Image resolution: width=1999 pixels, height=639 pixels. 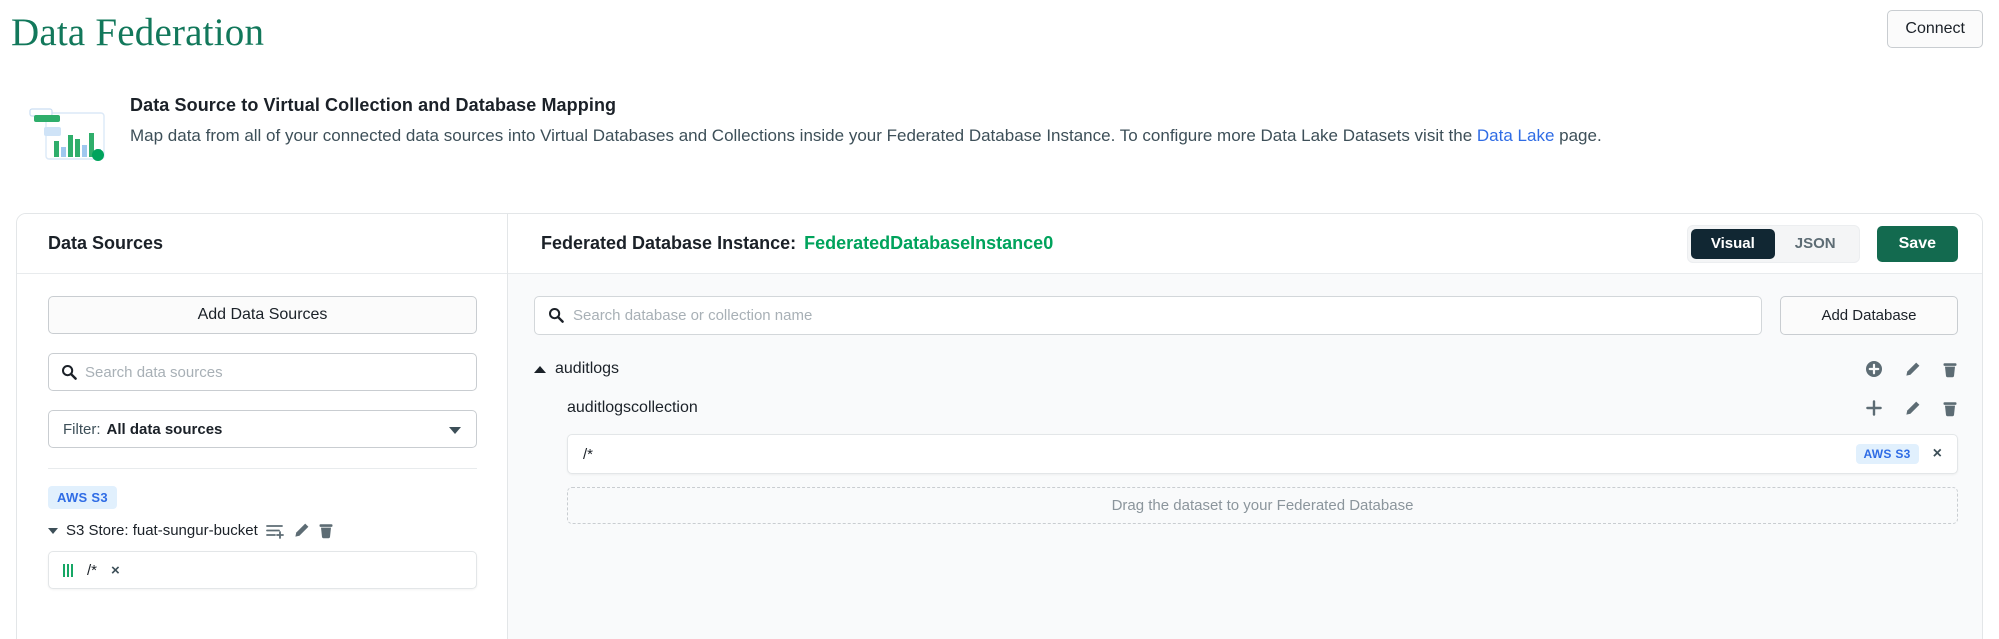 I want to click on filter-value: All data sources, so click(x=164, y=429).